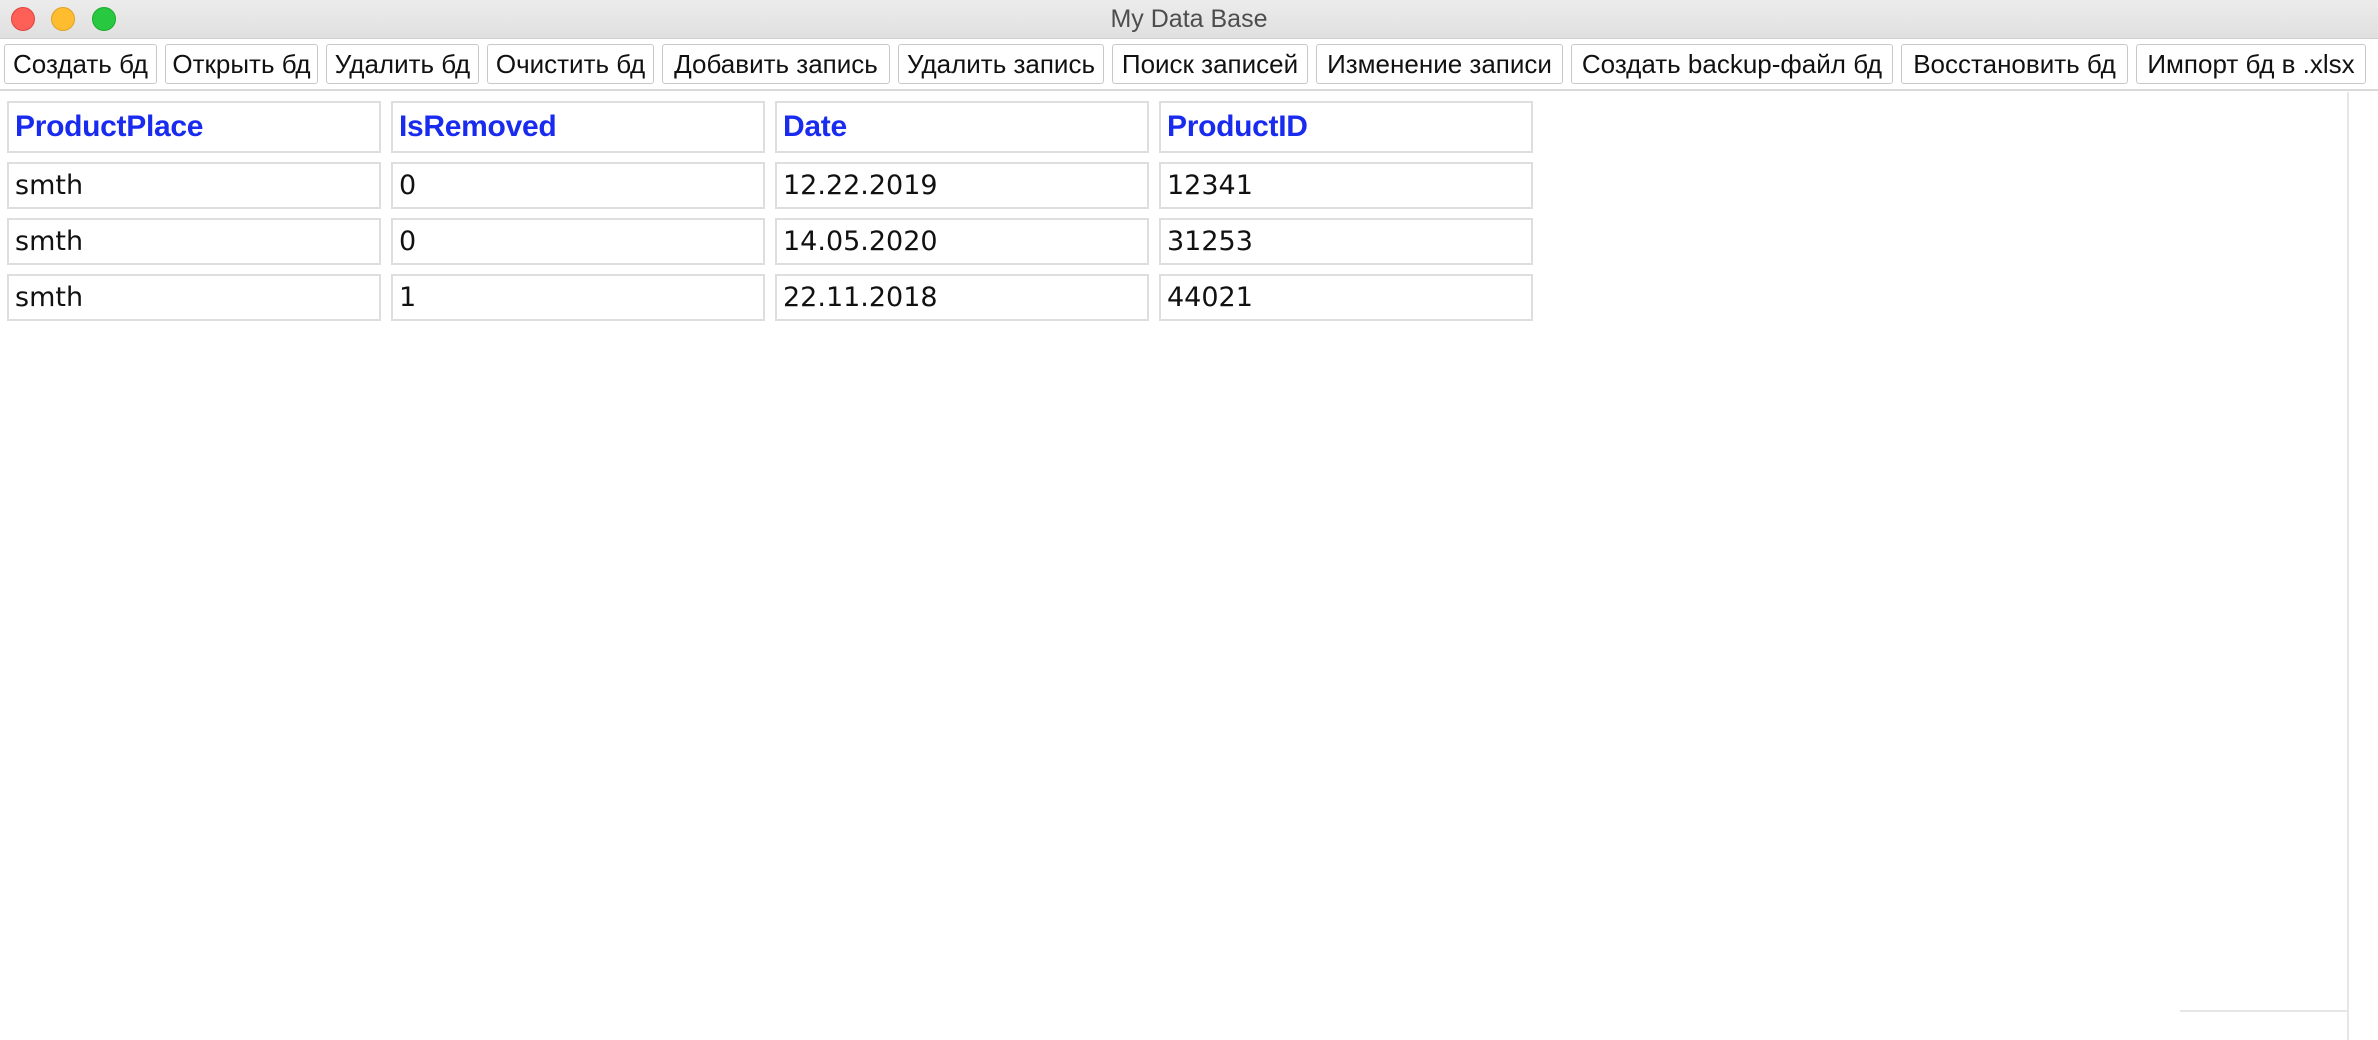 This screenshot has width=2378, height=1040. Describe the element at coordinates (2014, 64) in the screenshot. I see `restore-db-button: Восстановить бд` at that location.